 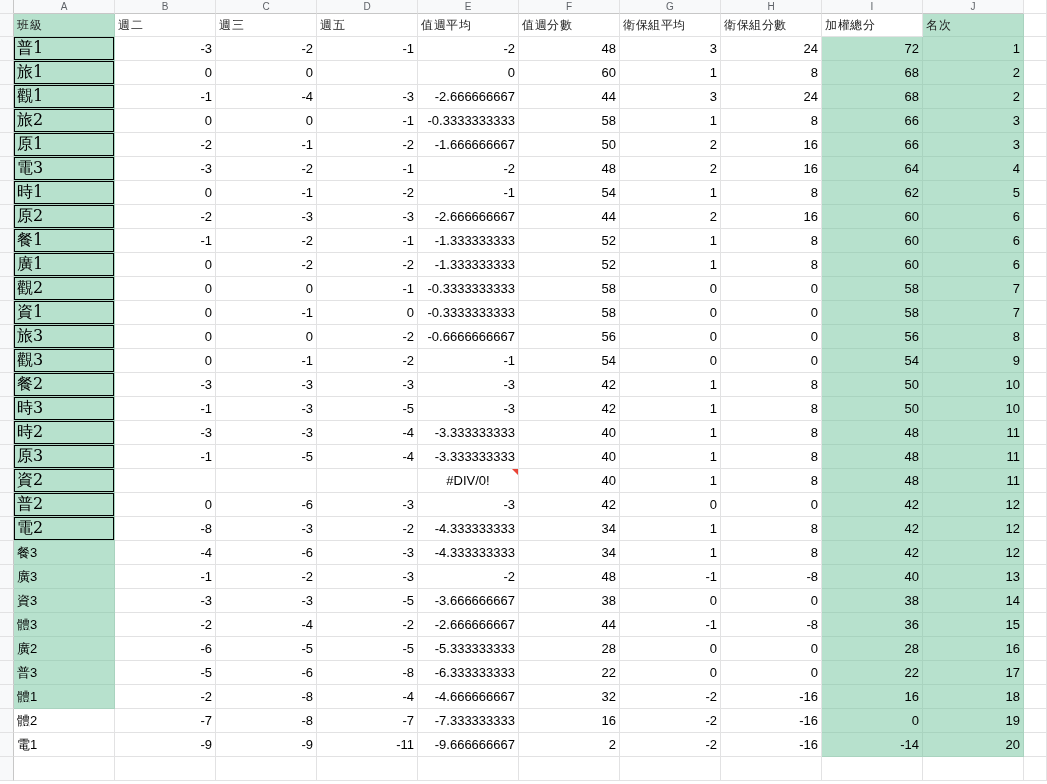 I want to click on table-cell: 18, so click(x=973, y=697).